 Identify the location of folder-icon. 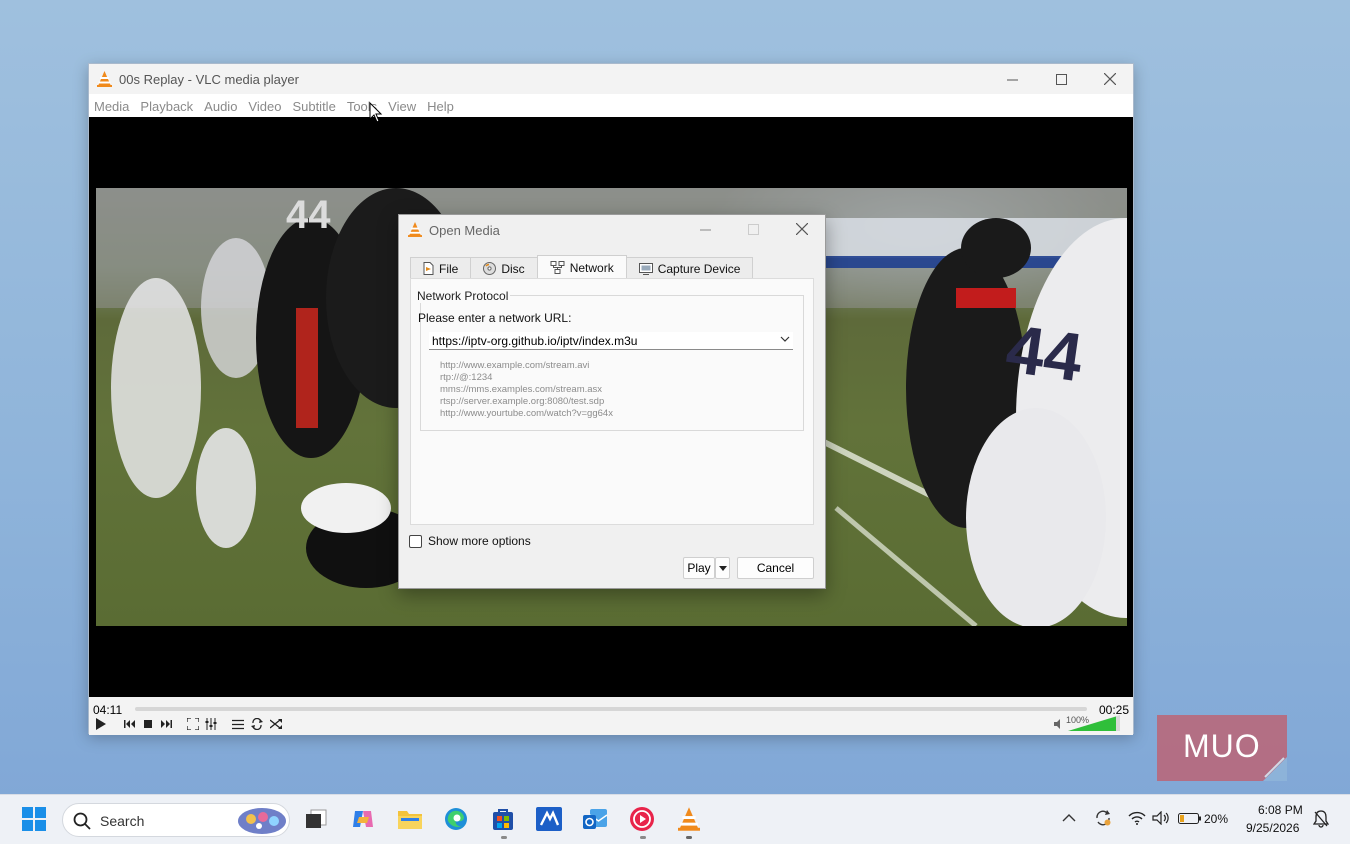
(410, 820).